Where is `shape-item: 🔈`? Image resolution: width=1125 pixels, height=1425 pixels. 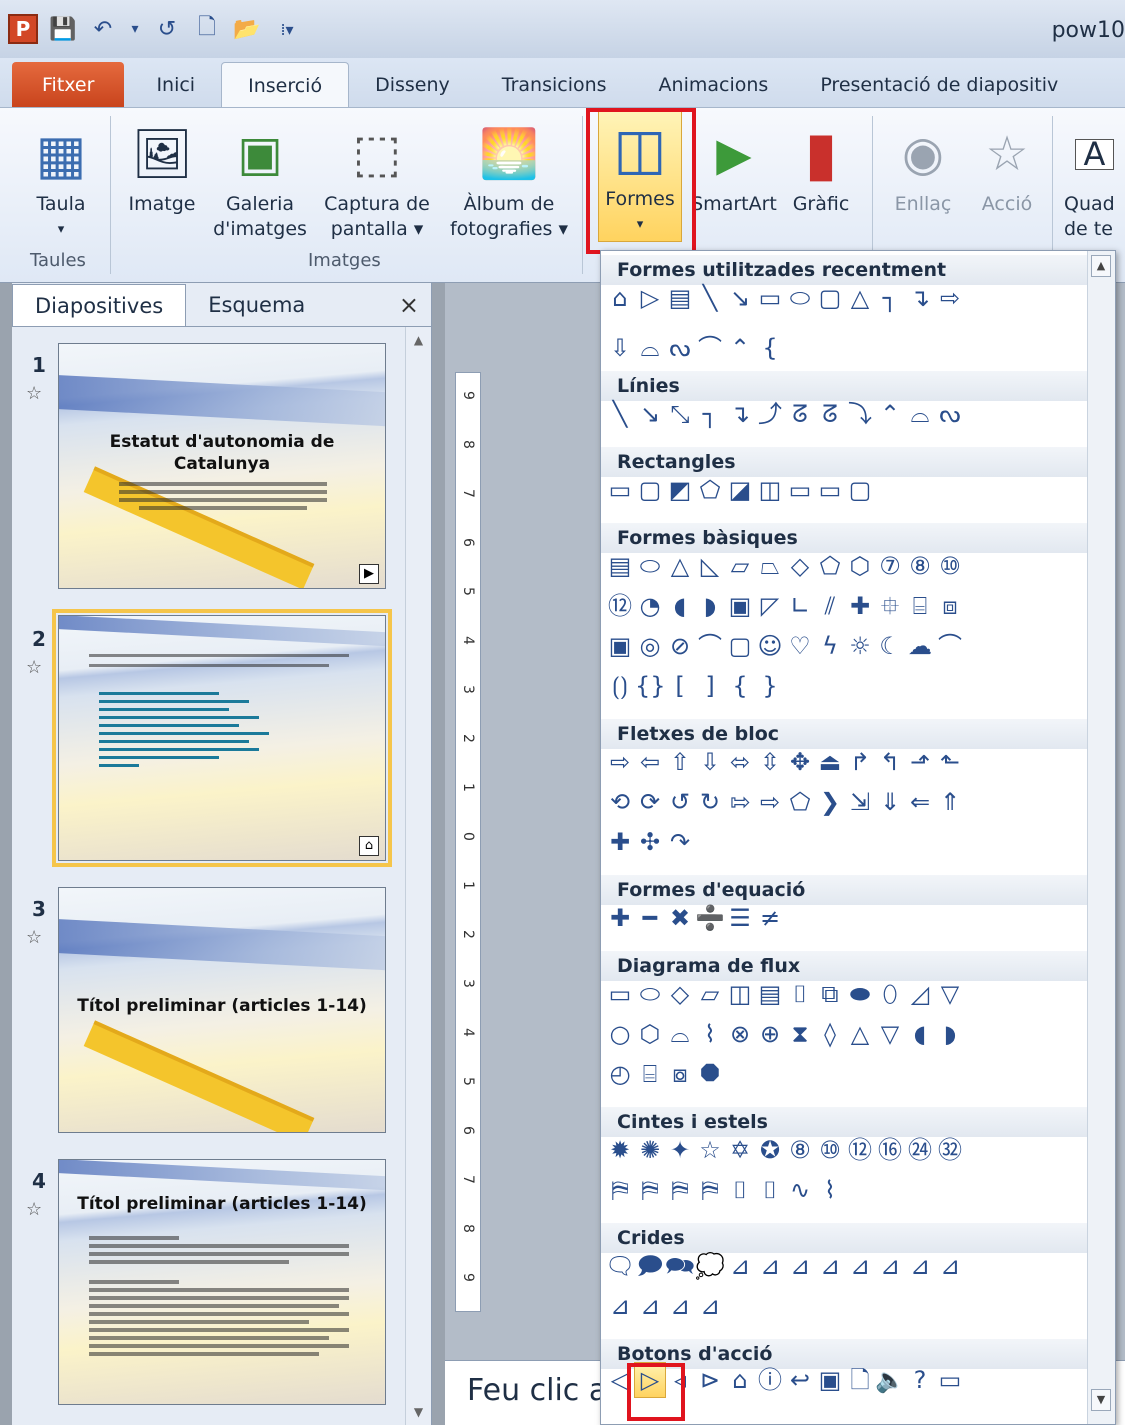 shape-item: 🔈 is located at coordinates (890, 1380).